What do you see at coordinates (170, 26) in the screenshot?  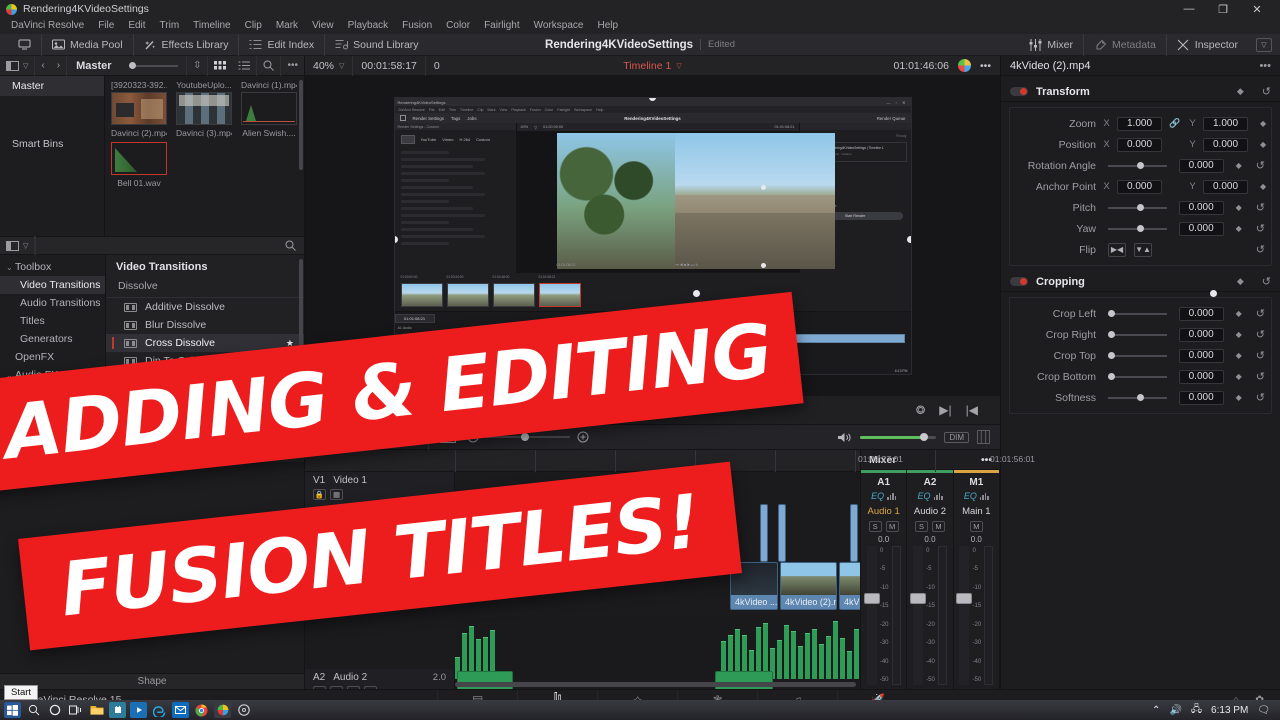 I see `menu-item-trim: Trim` at bounding box center [170, 26].